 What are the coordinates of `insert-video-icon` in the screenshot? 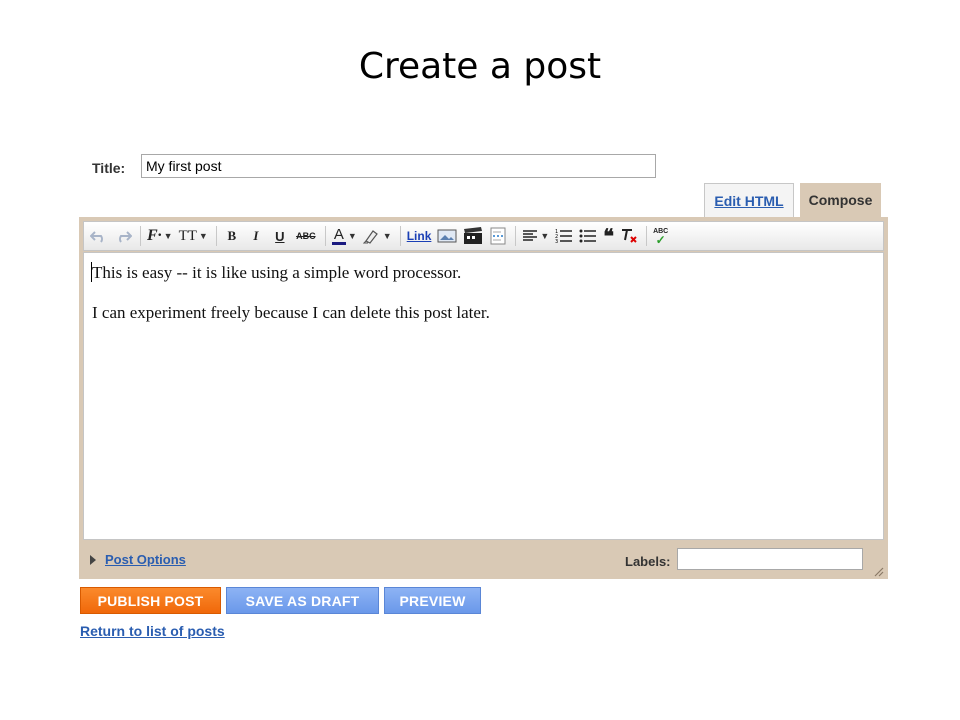 It's located at (473, 236).